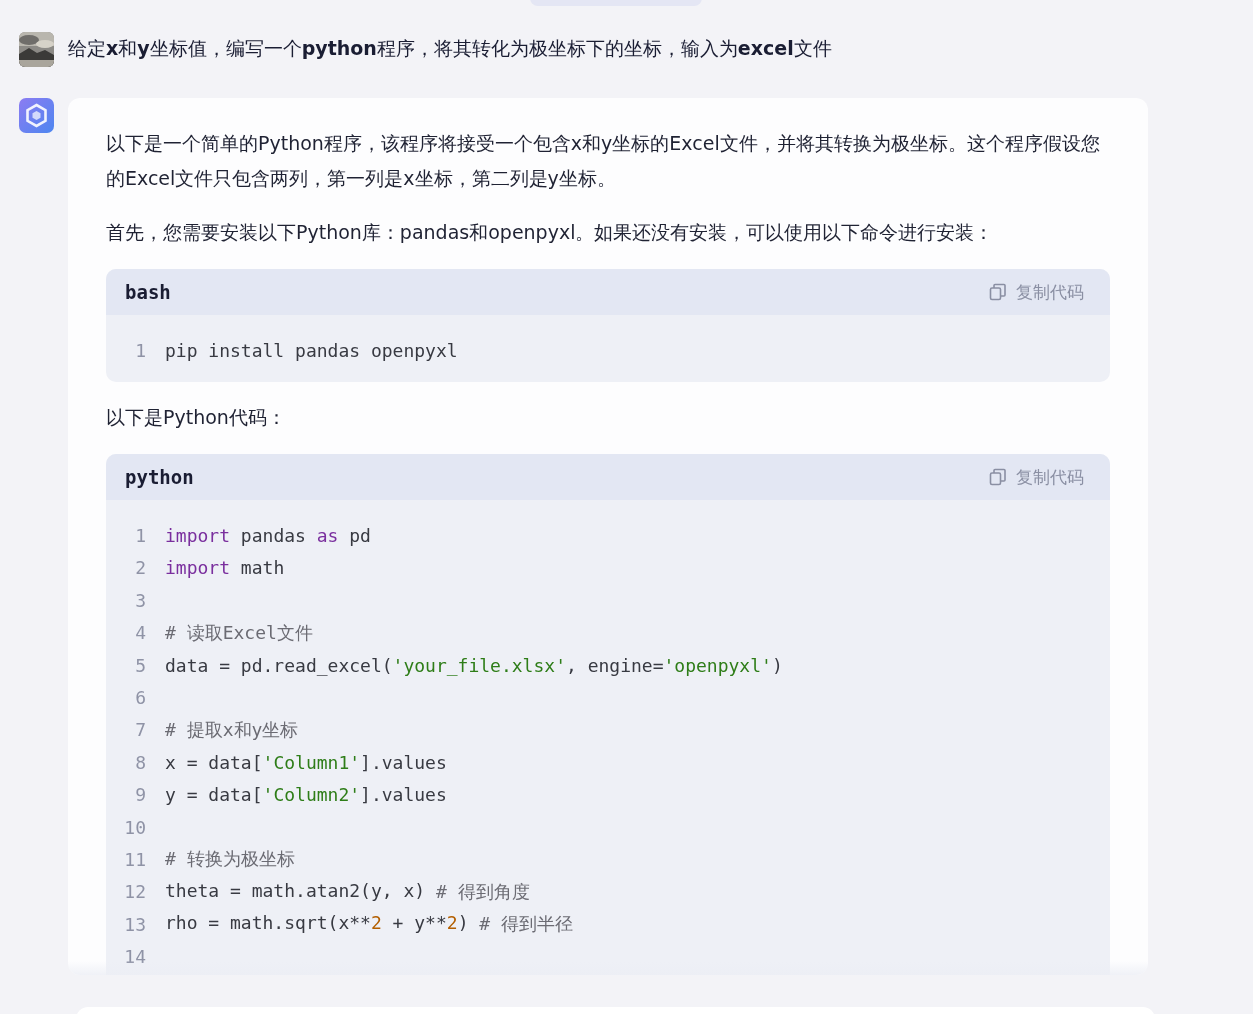 The width and height of the screenshot is (1253, 1014). Describe the element at coordinates (140, 633) in the screenshot. I see `line-number: 4` at that location.